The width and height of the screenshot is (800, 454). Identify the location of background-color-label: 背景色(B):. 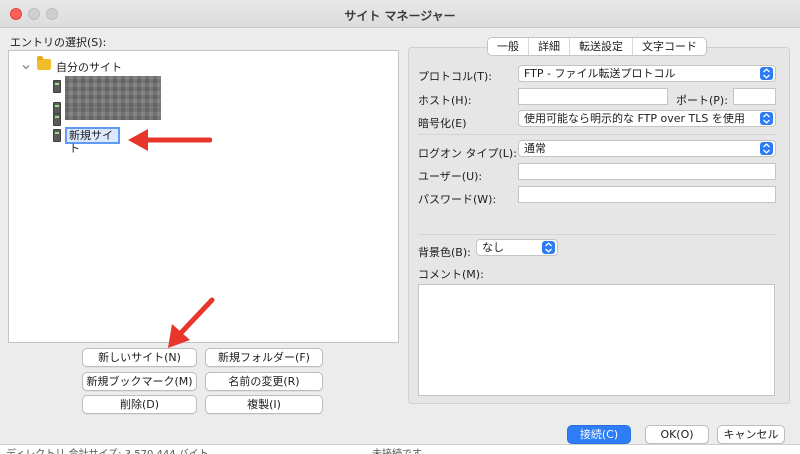
(444, 252).